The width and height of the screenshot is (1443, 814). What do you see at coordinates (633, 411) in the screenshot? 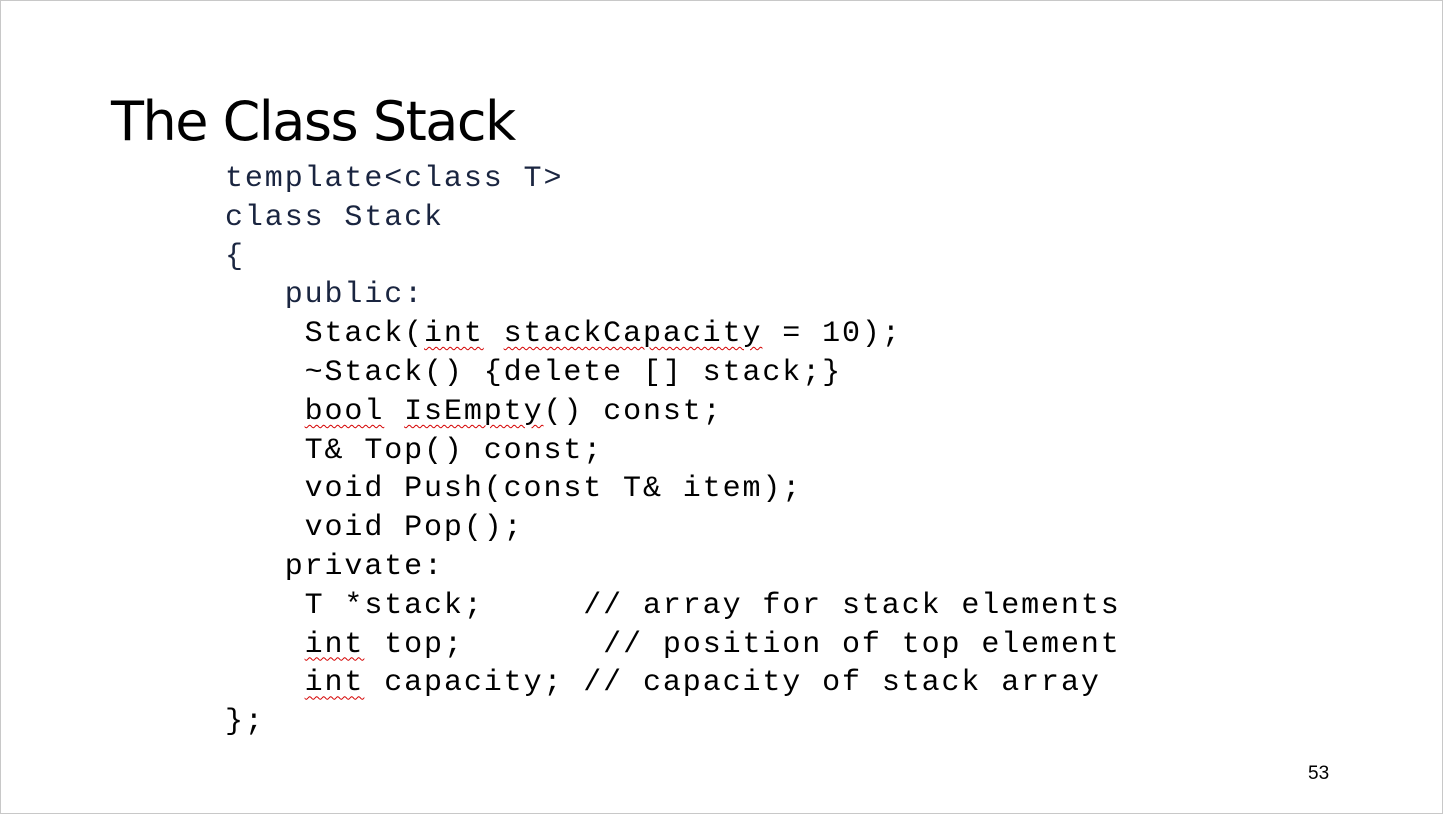
I see `code-fragment: () const;` at bounding box center [633, 411].